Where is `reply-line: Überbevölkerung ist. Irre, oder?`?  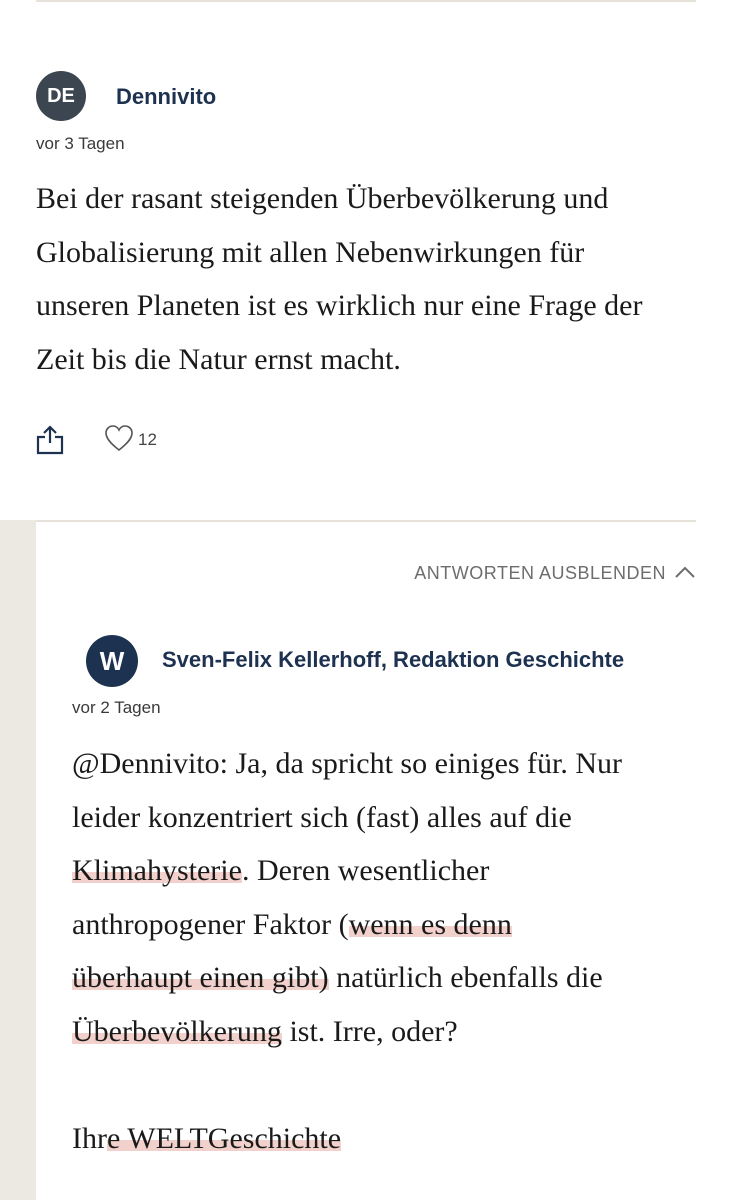
reply-line: Überbevölkerung ist. Irre, oder? is located at coordinates (347, 1032).